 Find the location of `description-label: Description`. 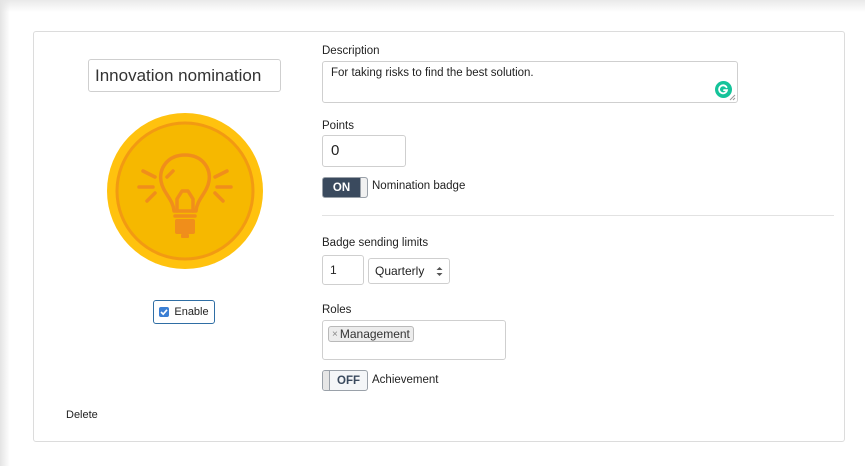

description-label: Description is located at coordinates (351, 51).